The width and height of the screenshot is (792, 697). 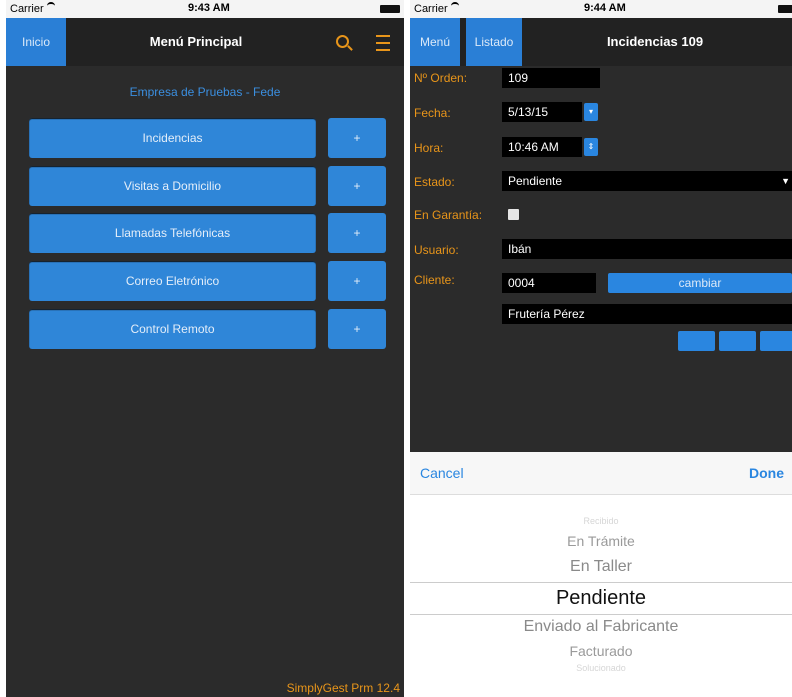 What do you see at coordinates (655, 41) in the screenshot?
I see `page-title: Incidencias 109` at bounding box center [655, 41].